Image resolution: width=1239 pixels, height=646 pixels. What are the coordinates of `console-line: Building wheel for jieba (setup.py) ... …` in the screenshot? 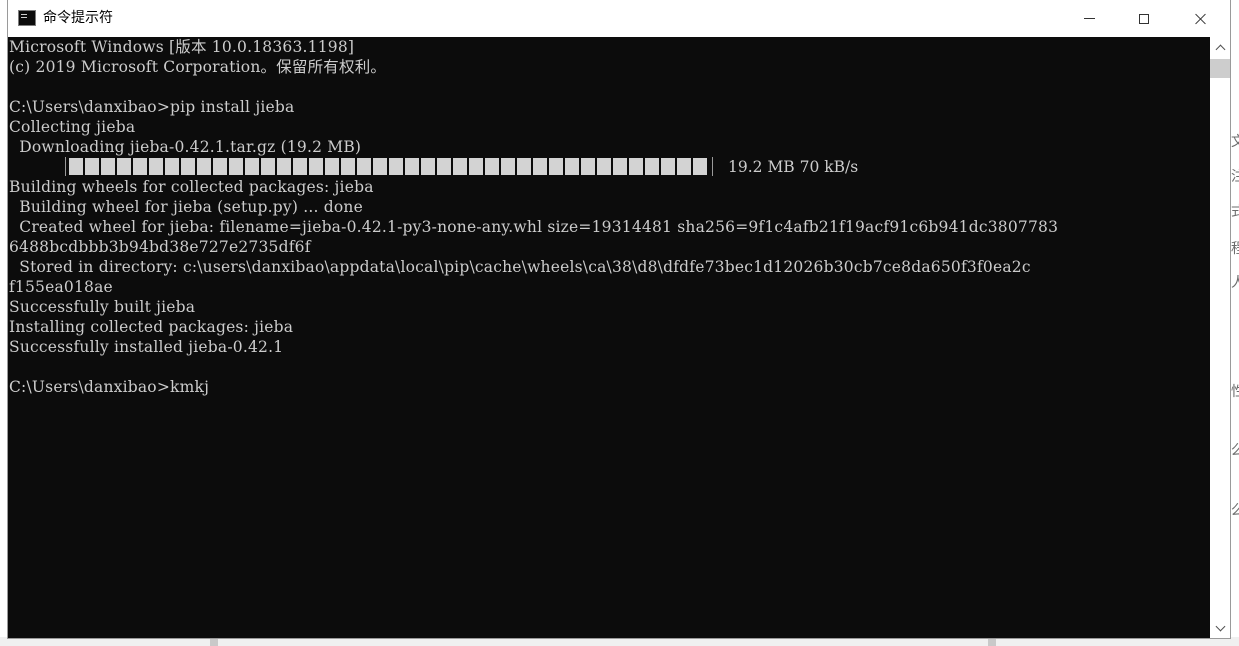 It's located at (186, 207).